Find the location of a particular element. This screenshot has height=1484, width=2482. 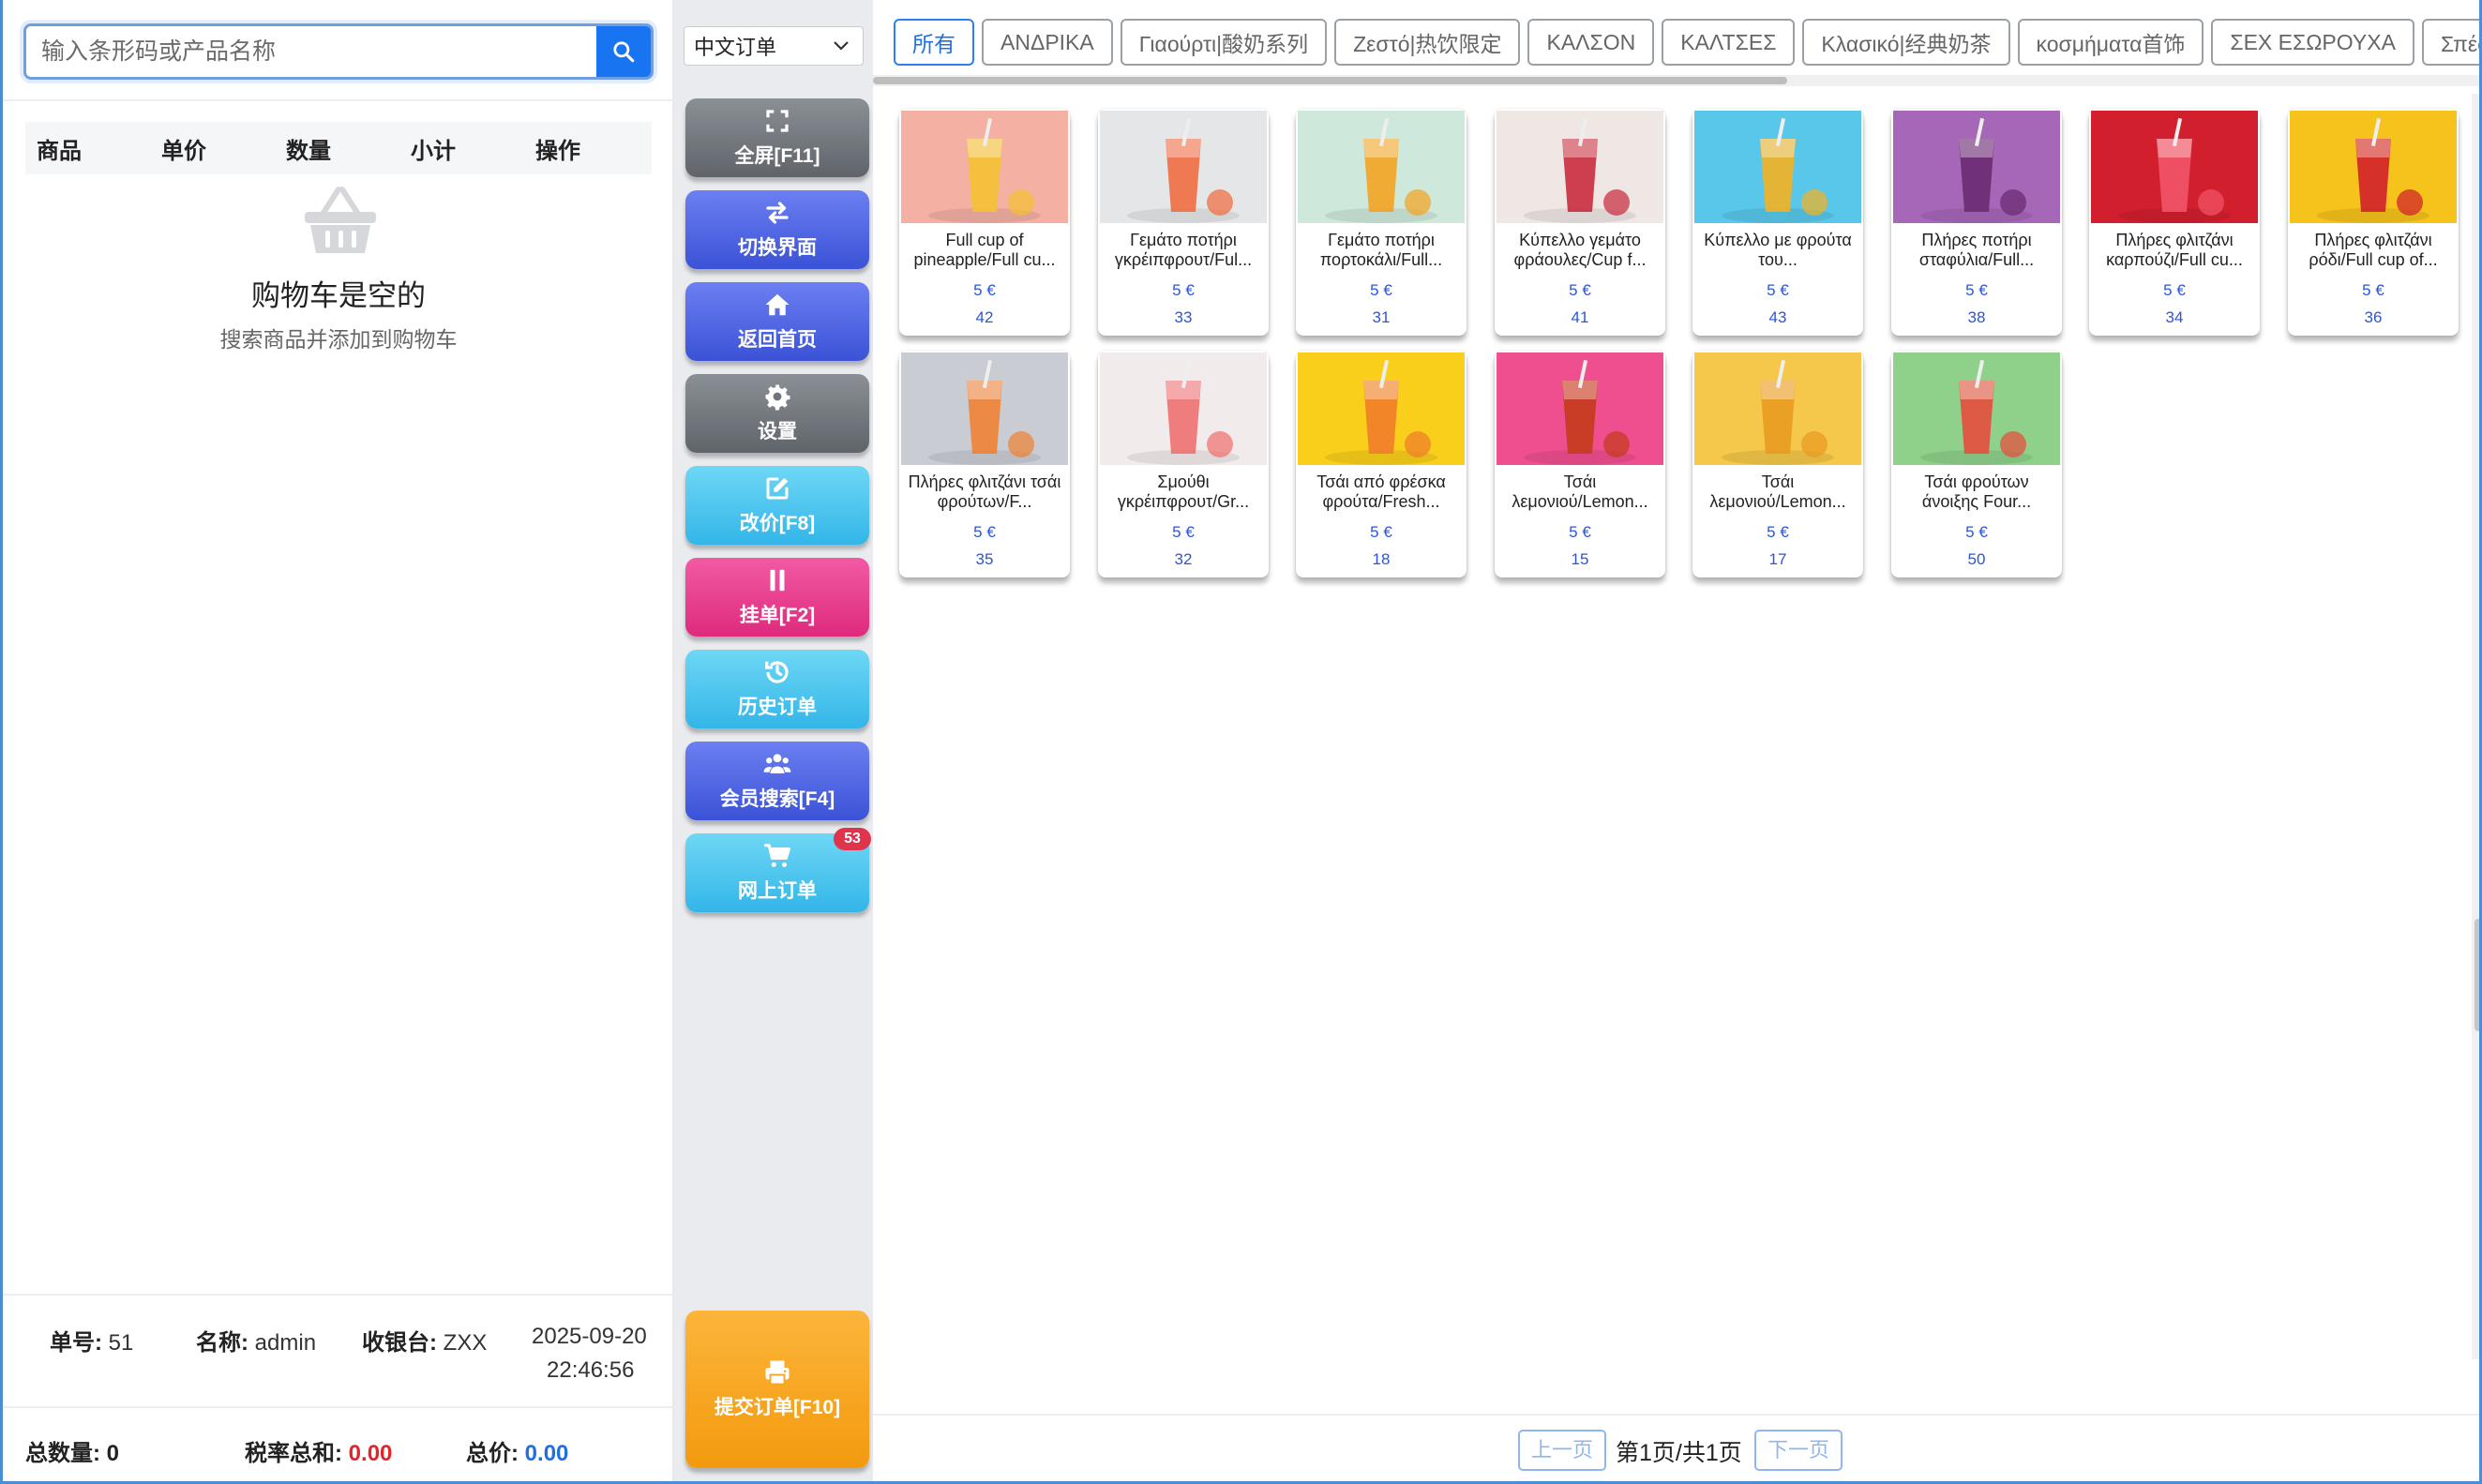

category-tab: ΚΑΛΤΣΕΣ is located at coordinates (1729, 42).